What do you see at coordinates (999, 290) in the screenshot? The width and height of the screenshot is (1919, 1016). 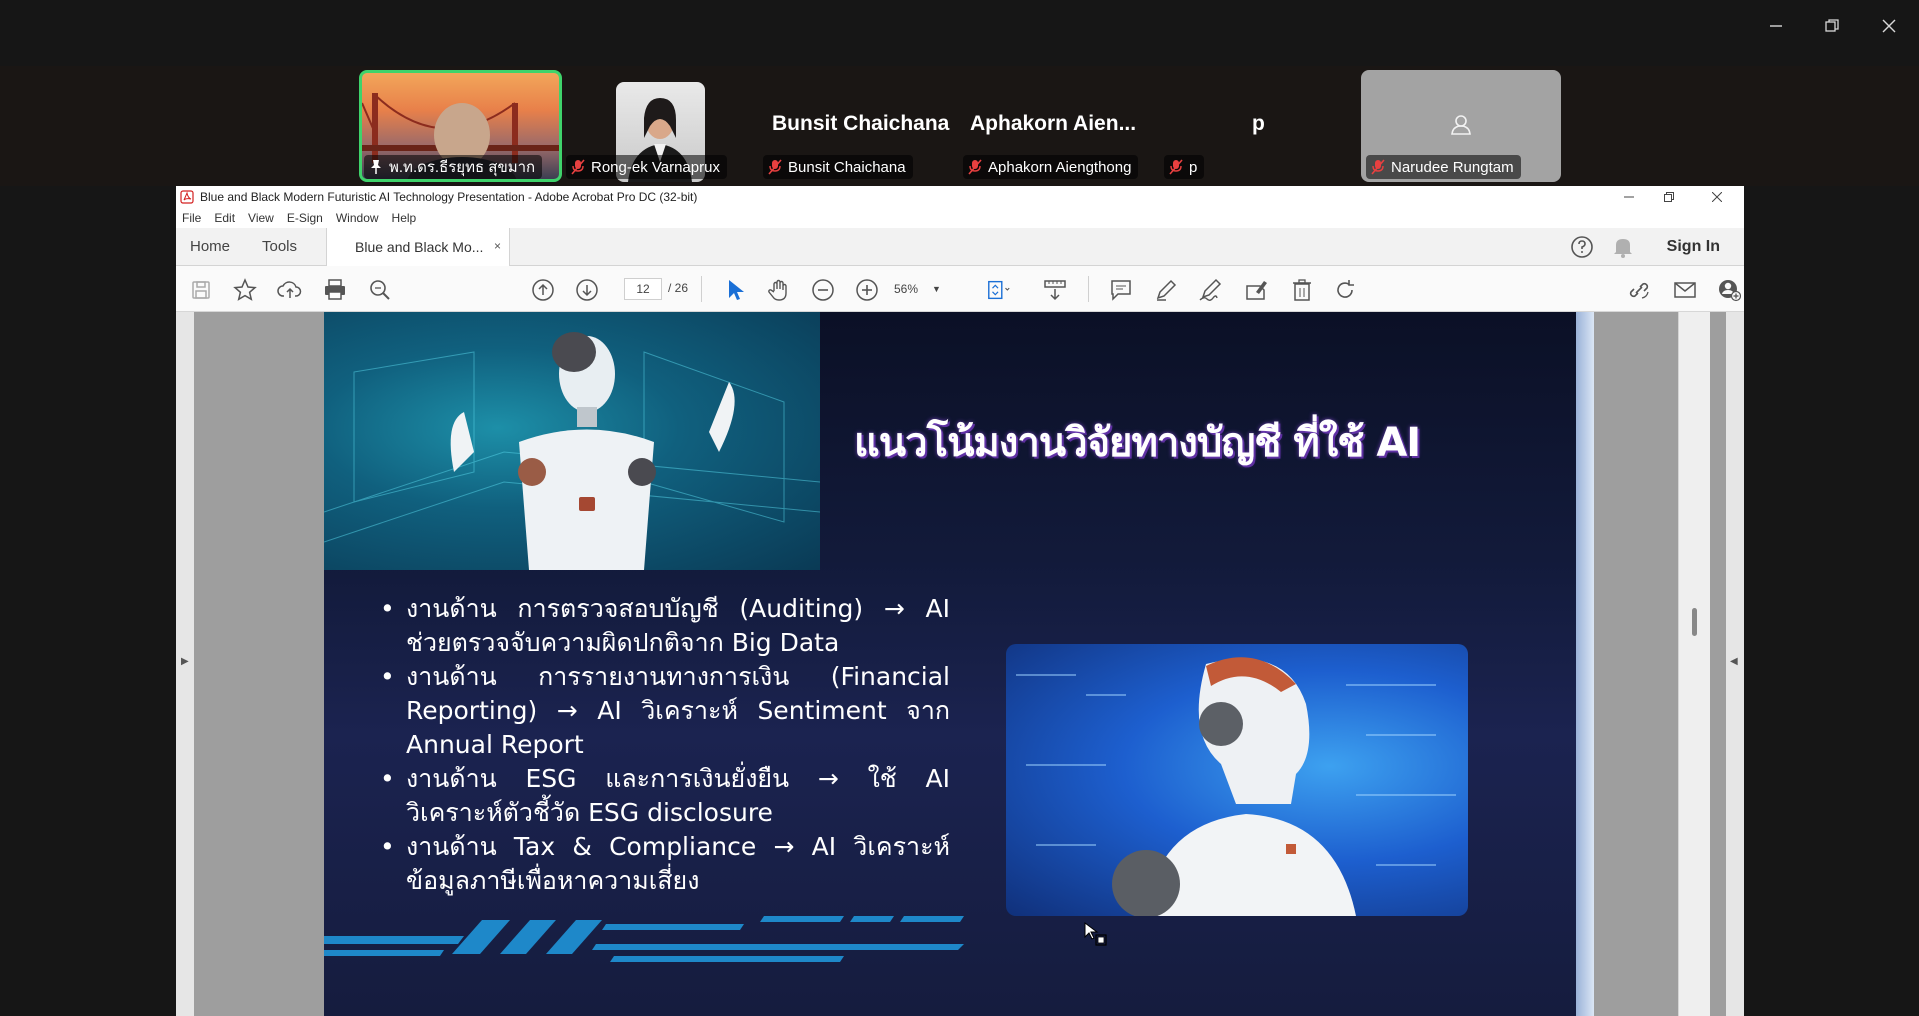 I see `fit-page-icon` at bounding box center [999, 290].